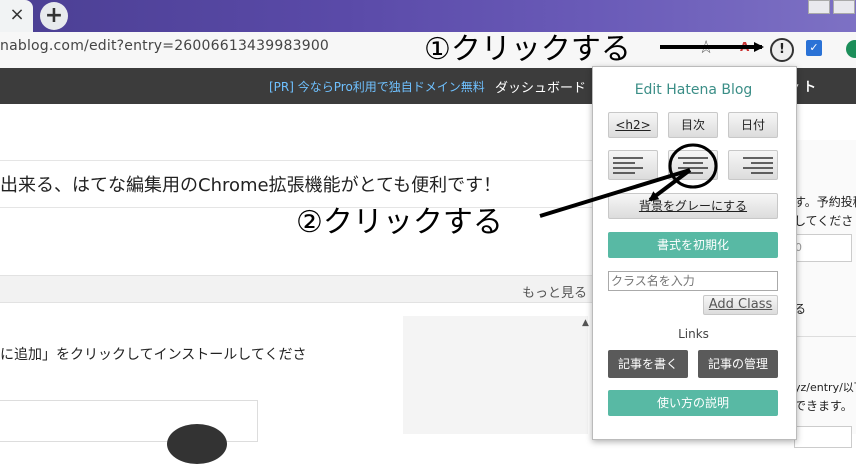  I want to click on gray-background-button: 背景をグレーにする, so click(693, 206).